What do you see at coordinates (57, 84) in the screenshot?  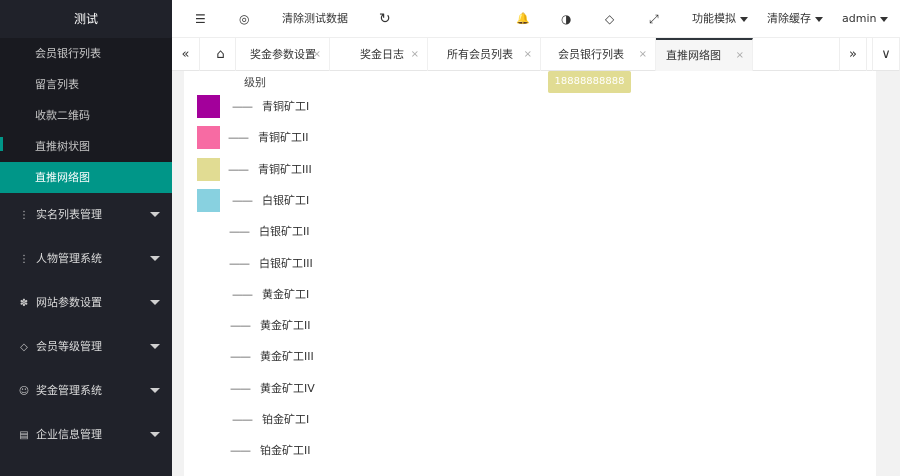 I see `sidebar-item-label: 留言列表` at bounding box center [57, 84].